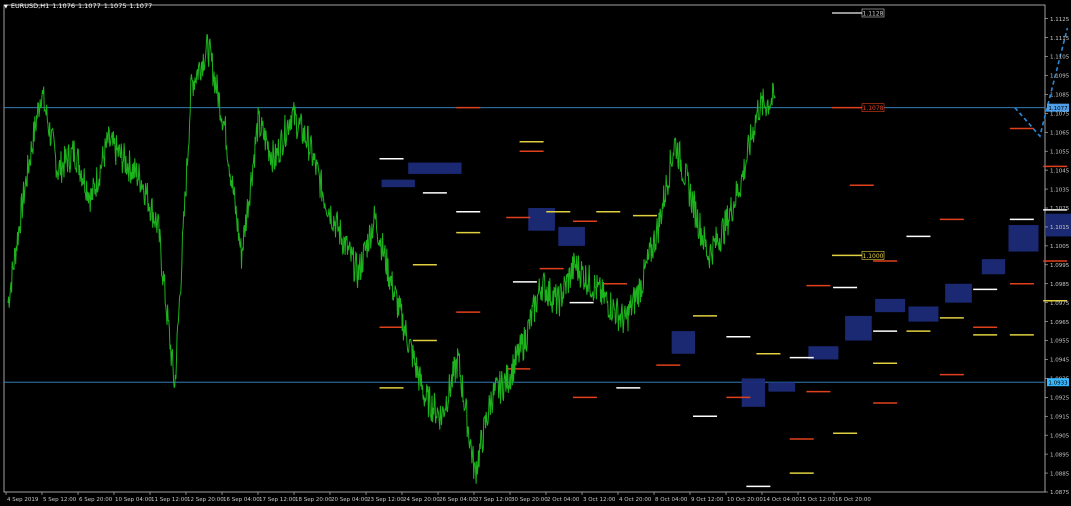 The height and width of the screenshot is (506, 1071). Describe the element at coordinates (1060, 493) in the screenshot. I see `y-tick-label: 1.0875` at that location.